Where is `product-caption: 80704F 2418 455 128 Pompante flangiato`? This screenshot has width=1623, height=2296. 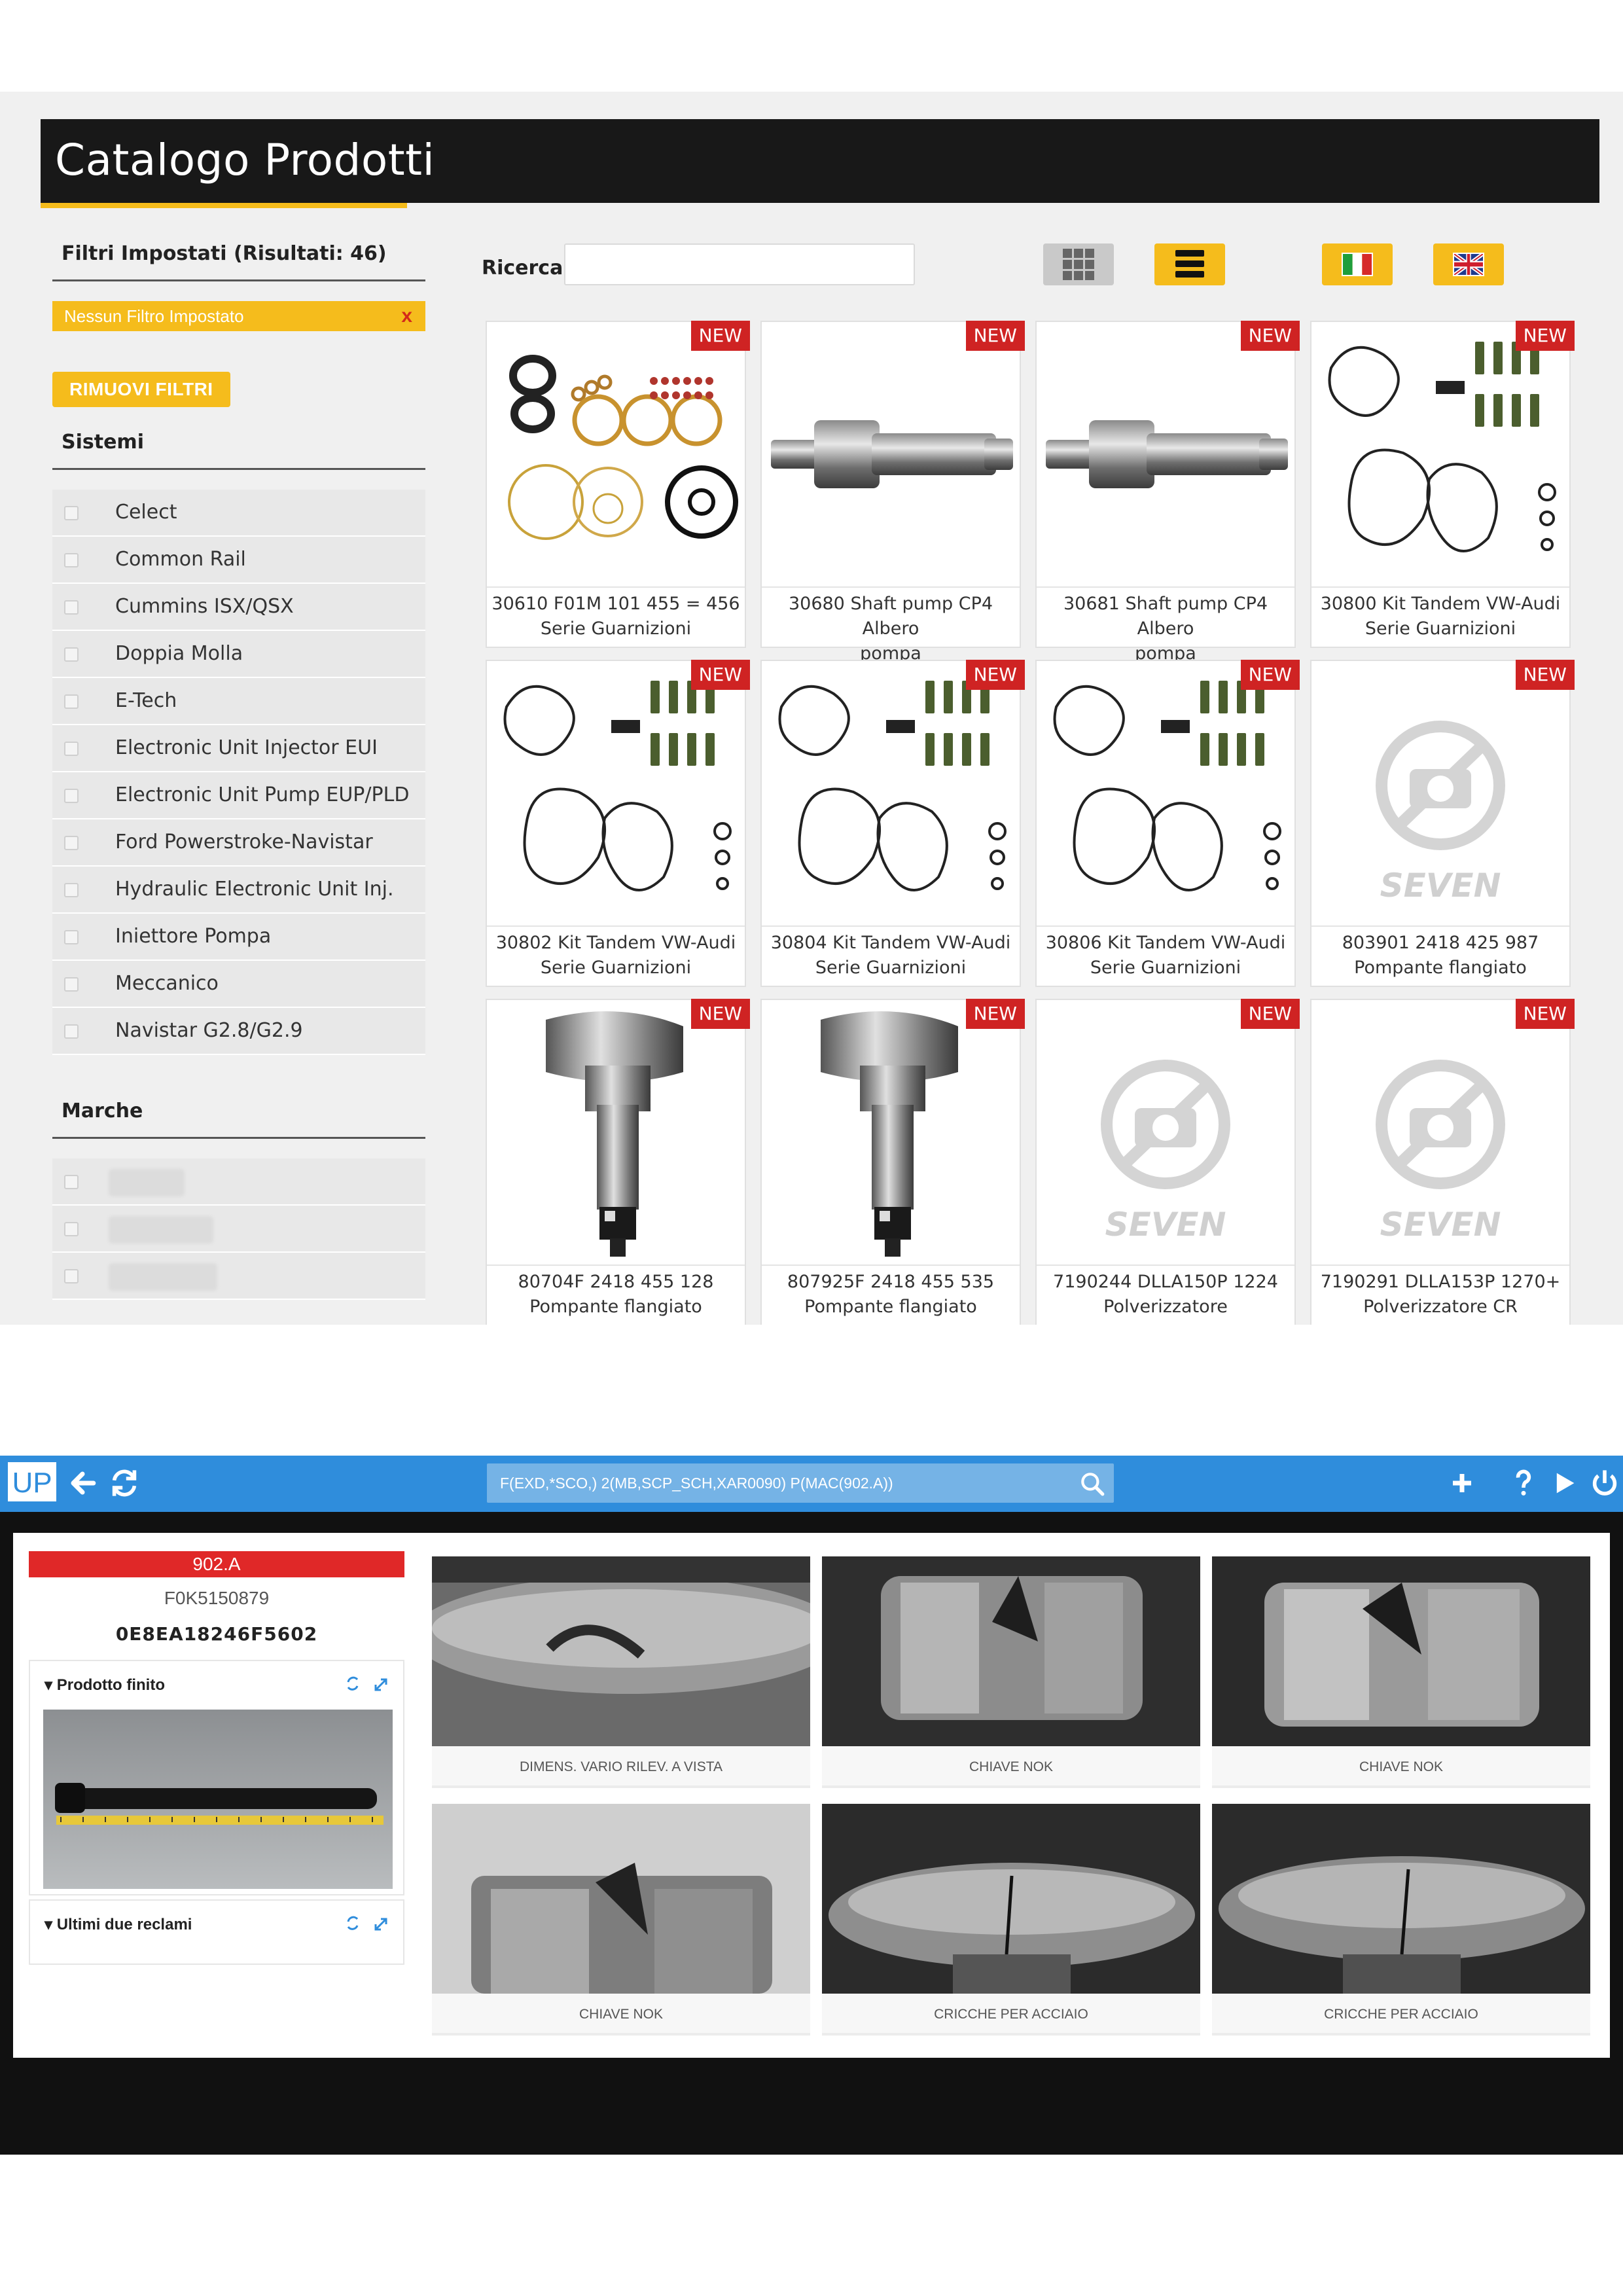 product-caption: 80704F 2418 455 128 Pompante flangiato is located at coordinates (616, 1295).